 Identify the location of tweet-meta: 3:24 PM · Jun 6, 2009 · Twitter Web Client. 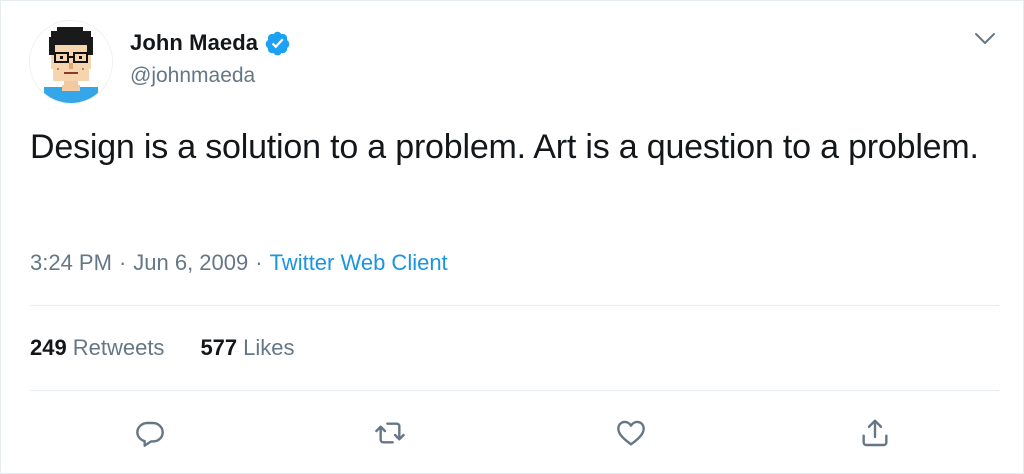
(239, 263).